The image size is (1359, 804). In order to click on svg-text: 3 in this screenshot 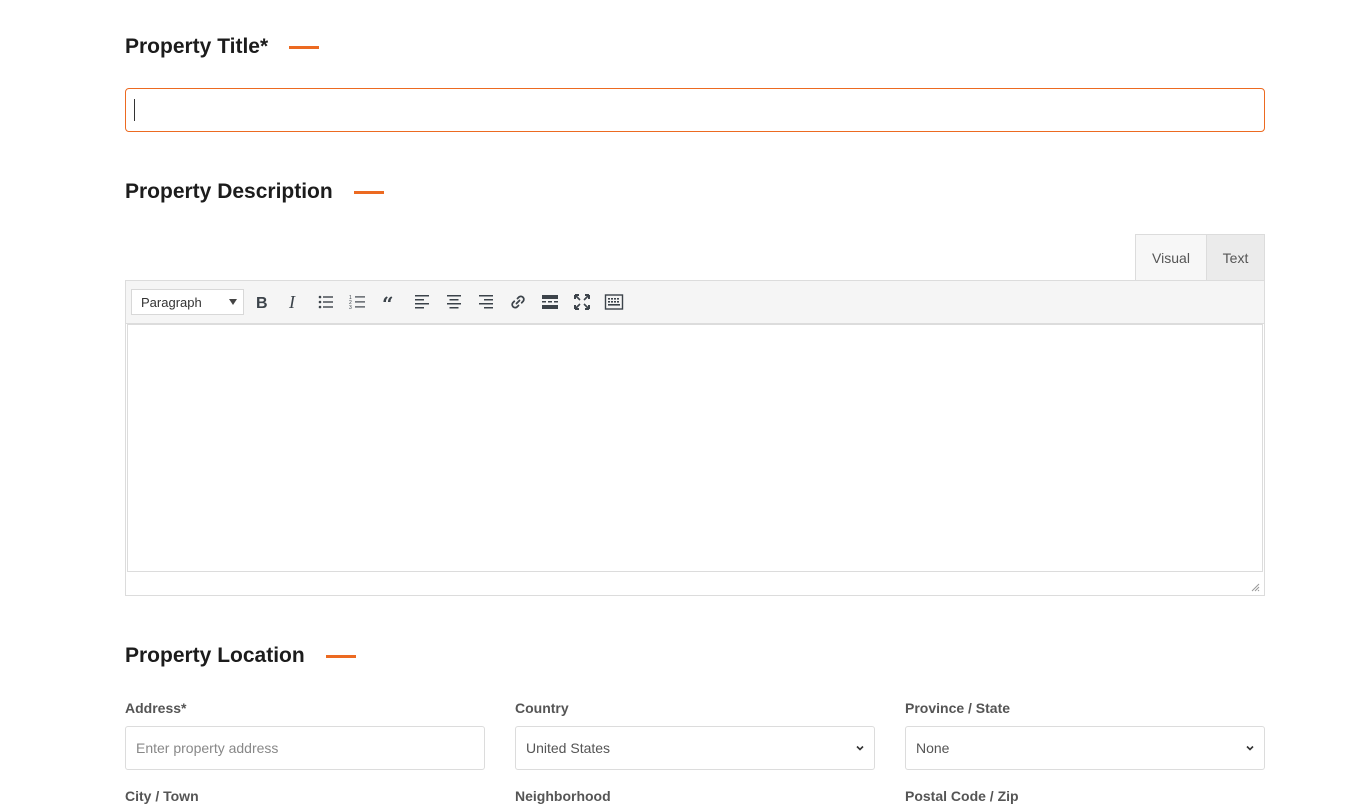, I will do `click(350, 308)`.